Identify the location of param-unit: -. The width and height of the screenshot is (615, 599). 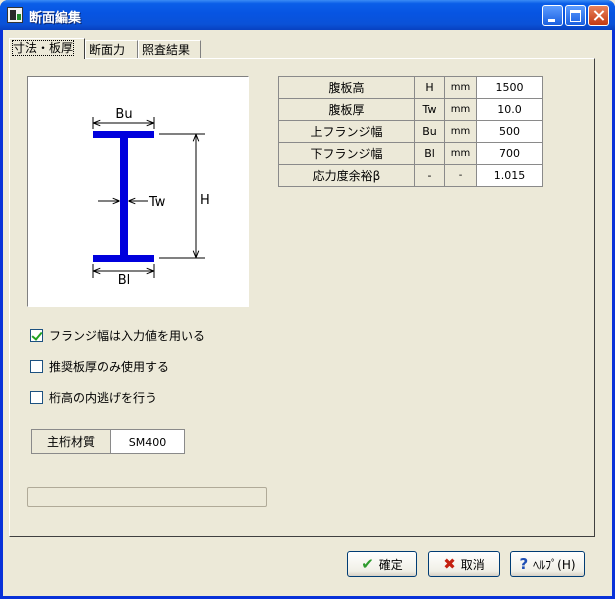
(460, 175).